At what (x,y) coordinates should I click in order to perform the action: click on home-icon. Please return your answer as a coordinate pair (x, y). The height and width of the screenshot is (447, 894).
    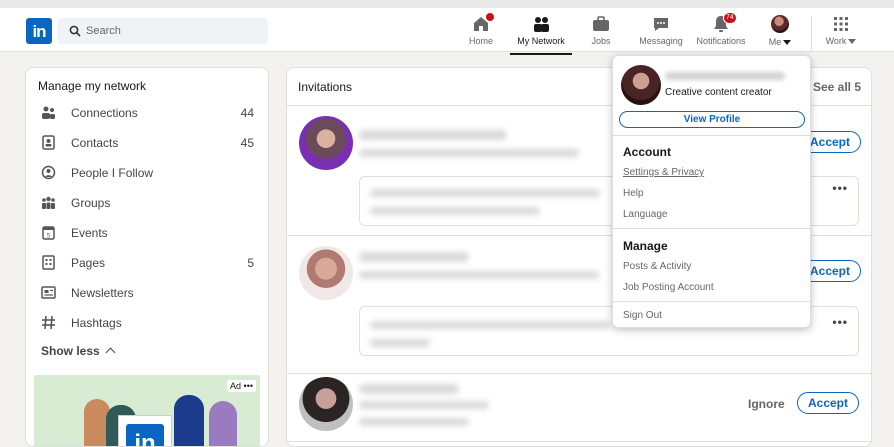
    Looking at the image, I should click on (483, 23).